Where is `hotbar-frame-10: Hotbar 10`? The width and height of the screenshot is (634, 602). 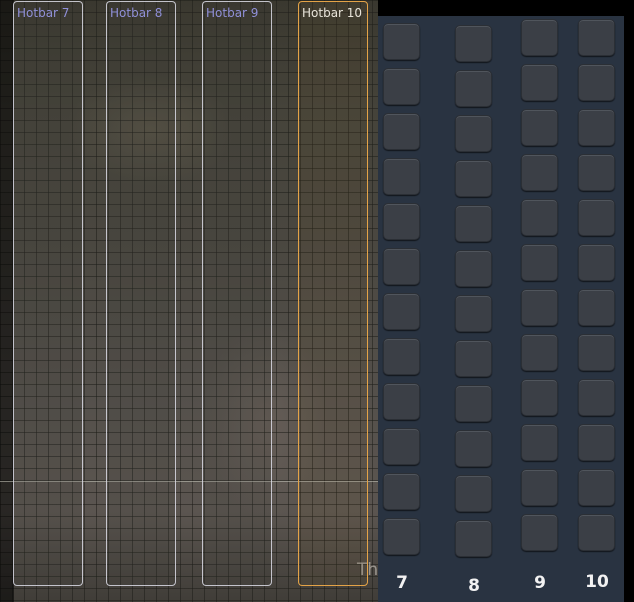
hotbar-frame-10: Hotbar 10 is located at coordinates (333, 293).